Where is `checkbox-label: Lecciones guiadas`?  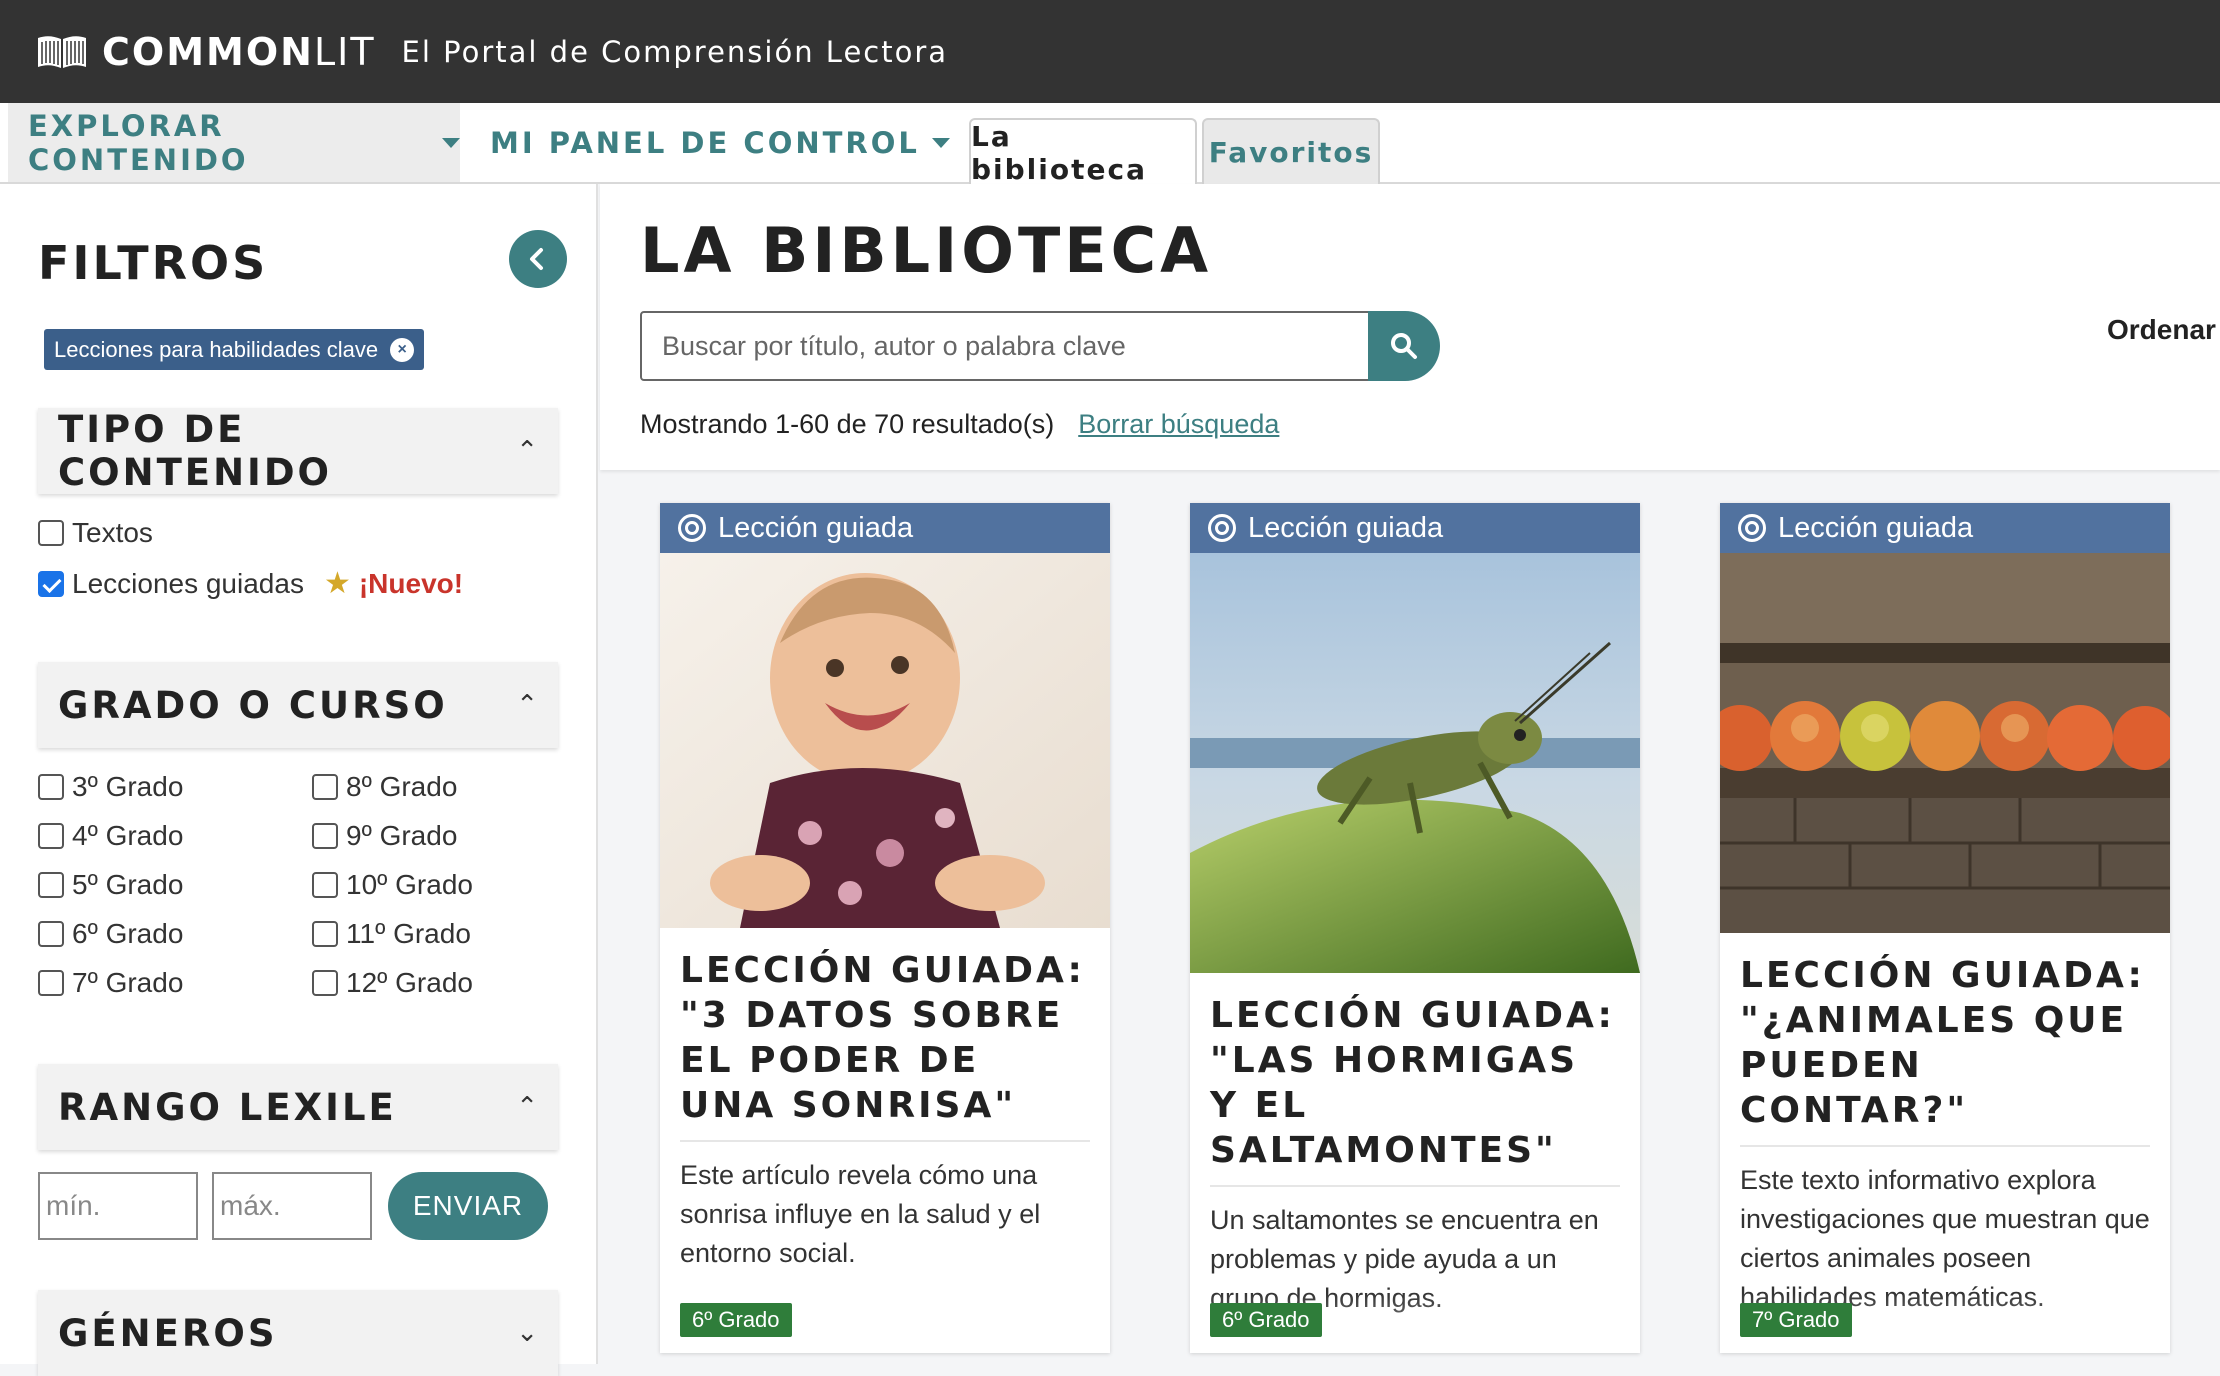 checkbox-label: Lecciones guiadas is located at coordinates (188, 583).